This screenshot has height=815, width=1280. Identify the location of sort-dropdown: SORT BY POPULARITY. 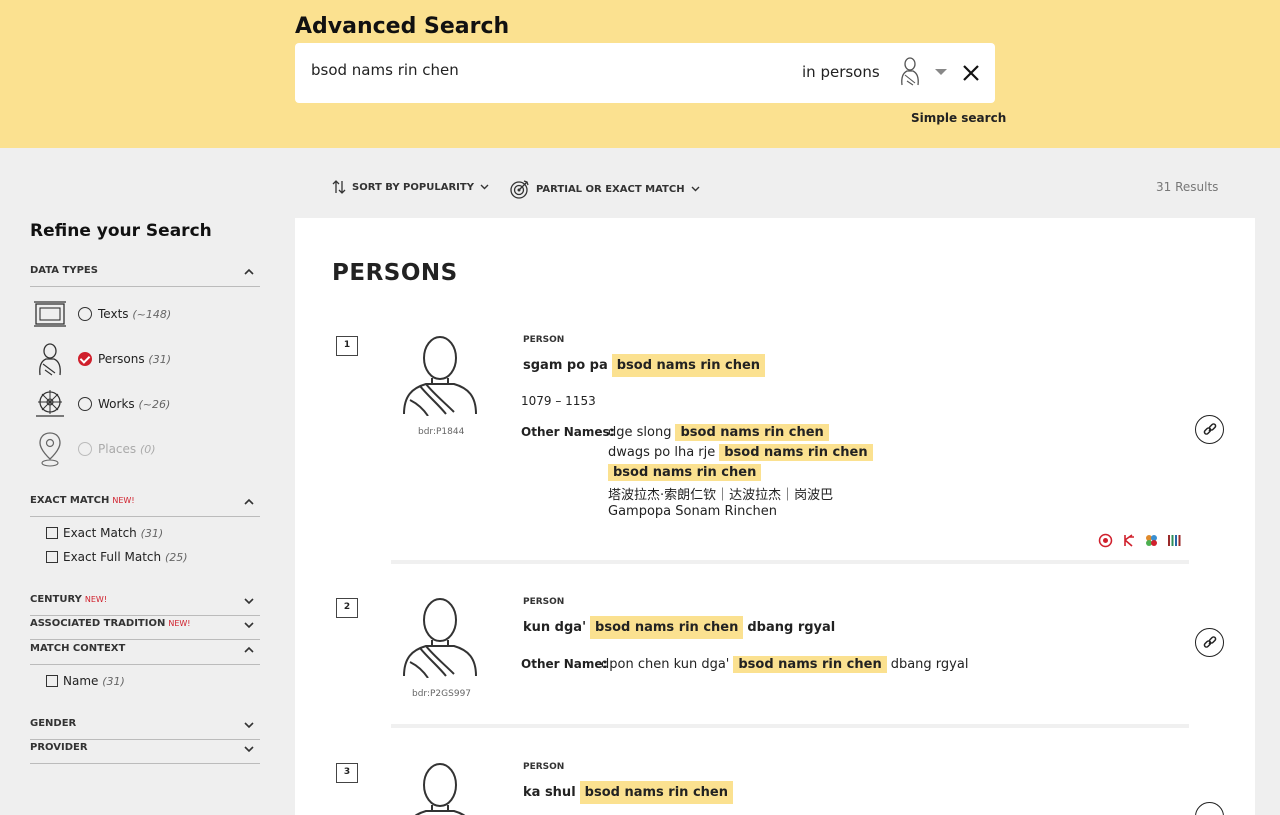
(410, 187).